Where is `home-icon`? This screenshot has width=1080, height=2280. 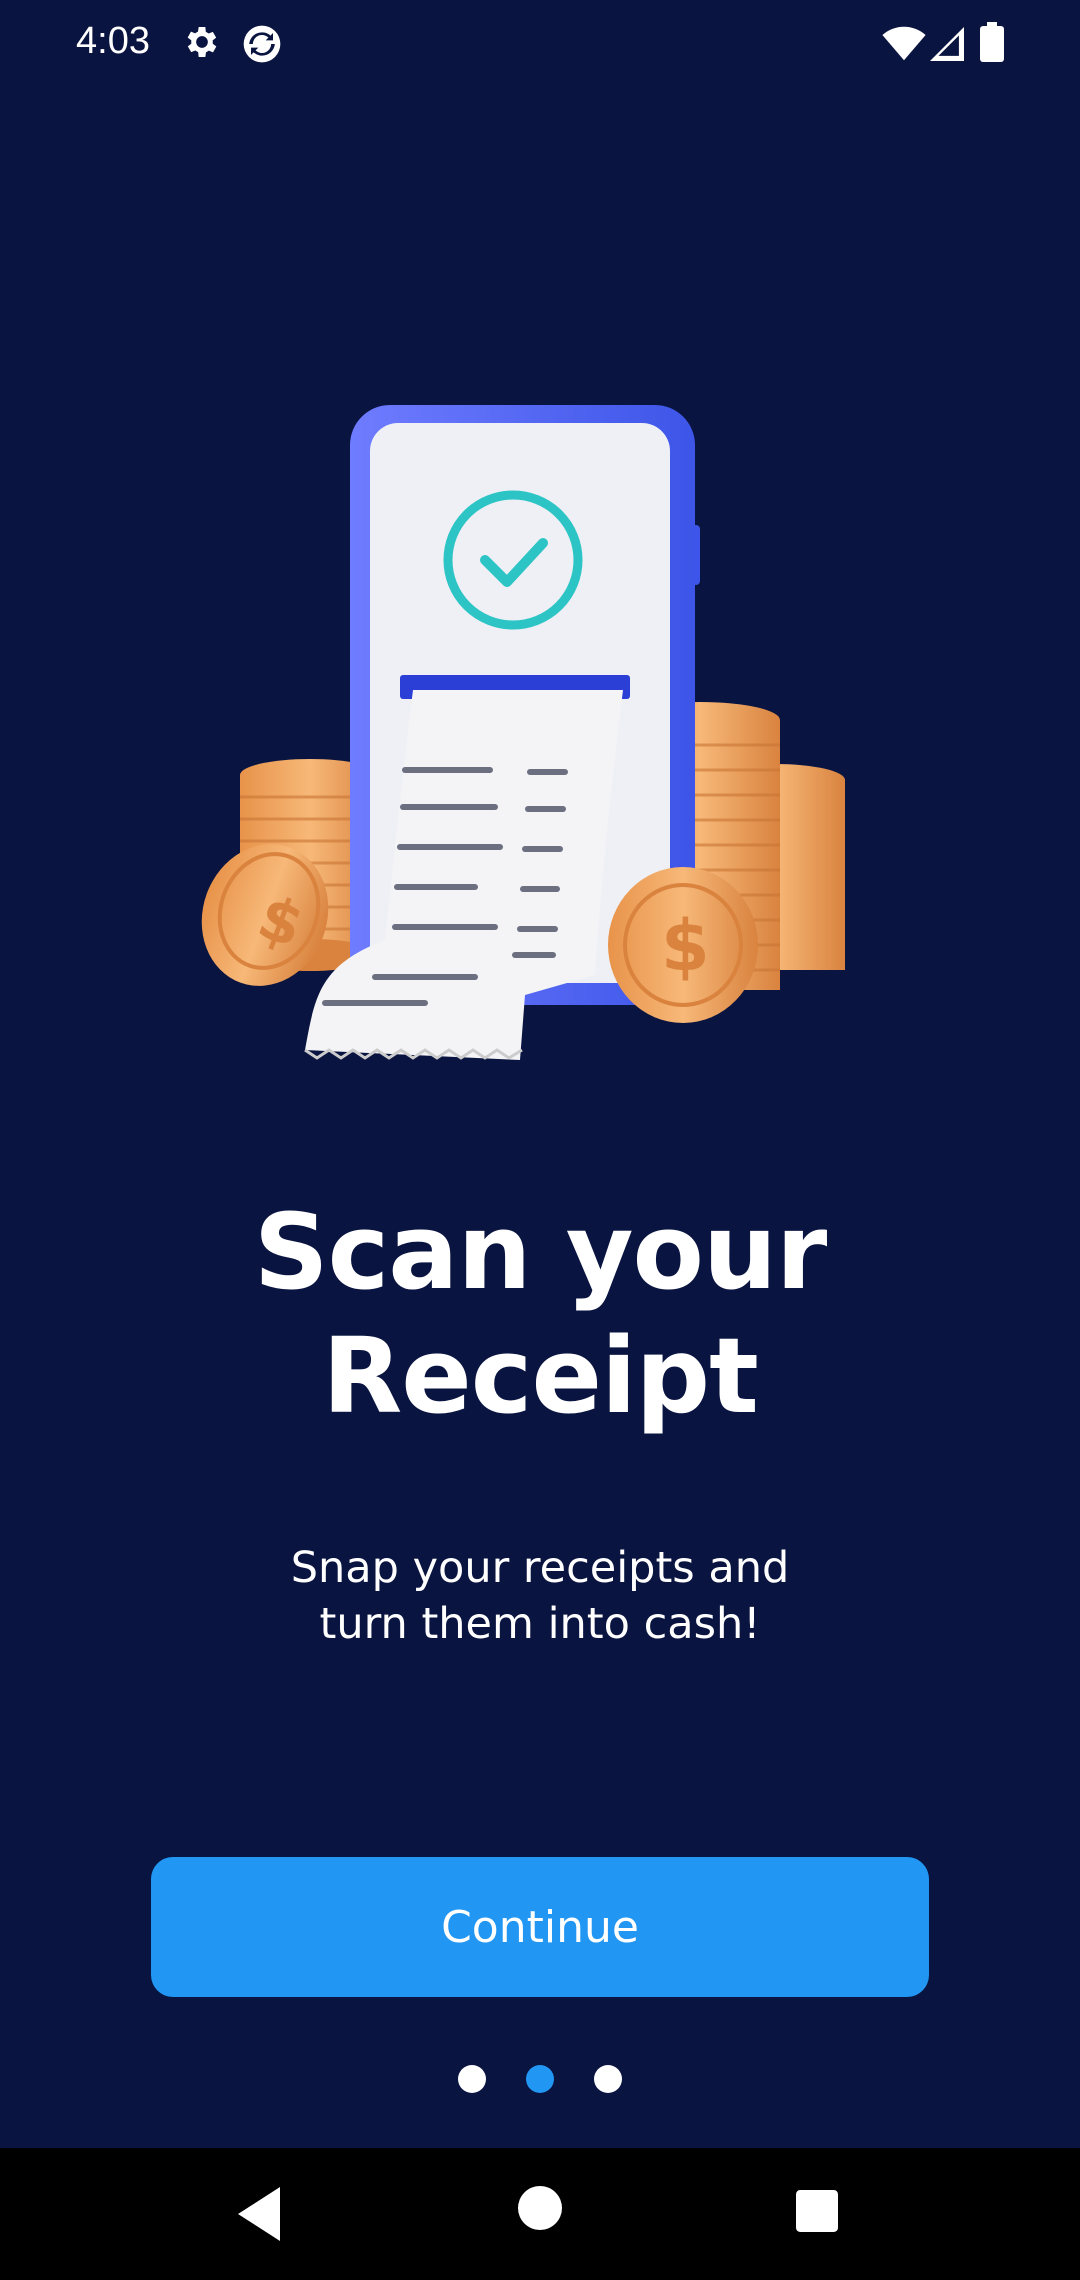 home-icon is located at coordinates (540, 2210).